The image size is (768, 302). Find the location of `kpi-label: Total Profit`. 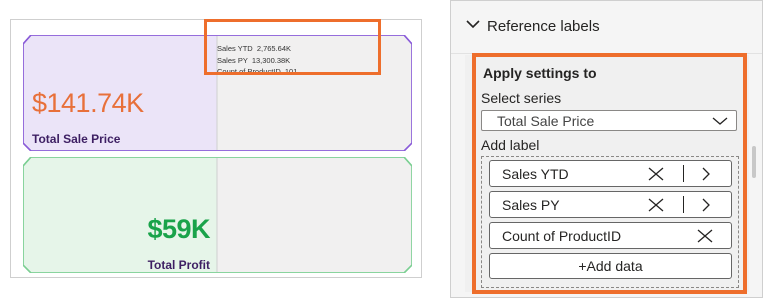

kpi-label: Total Profit is located at coordinates (178, 265).